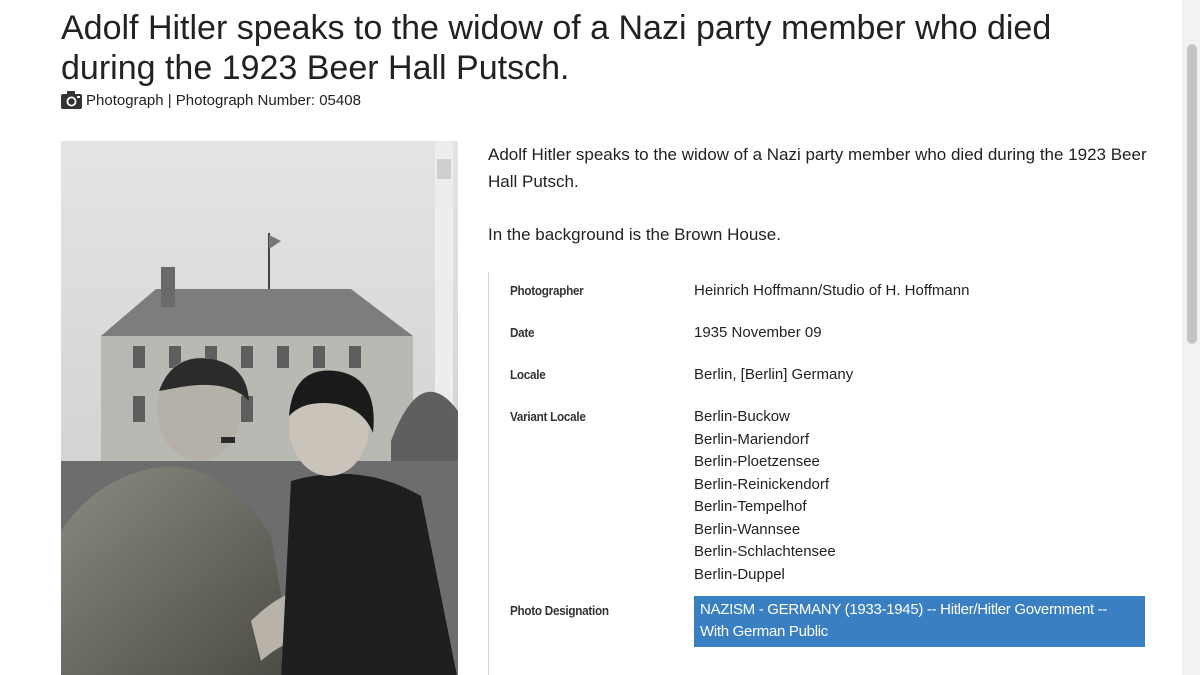  What do you see at coordinates (528, 374) in the screenshot?
I see `details-label: Locale` at bounding box center [528, 374].